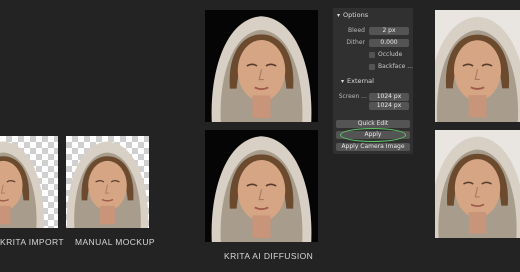  What do you see at coordinates (373, 124) in the screenshot?
I see `quick-edit-button: Quick Edit` at bounding box center [373, 124].